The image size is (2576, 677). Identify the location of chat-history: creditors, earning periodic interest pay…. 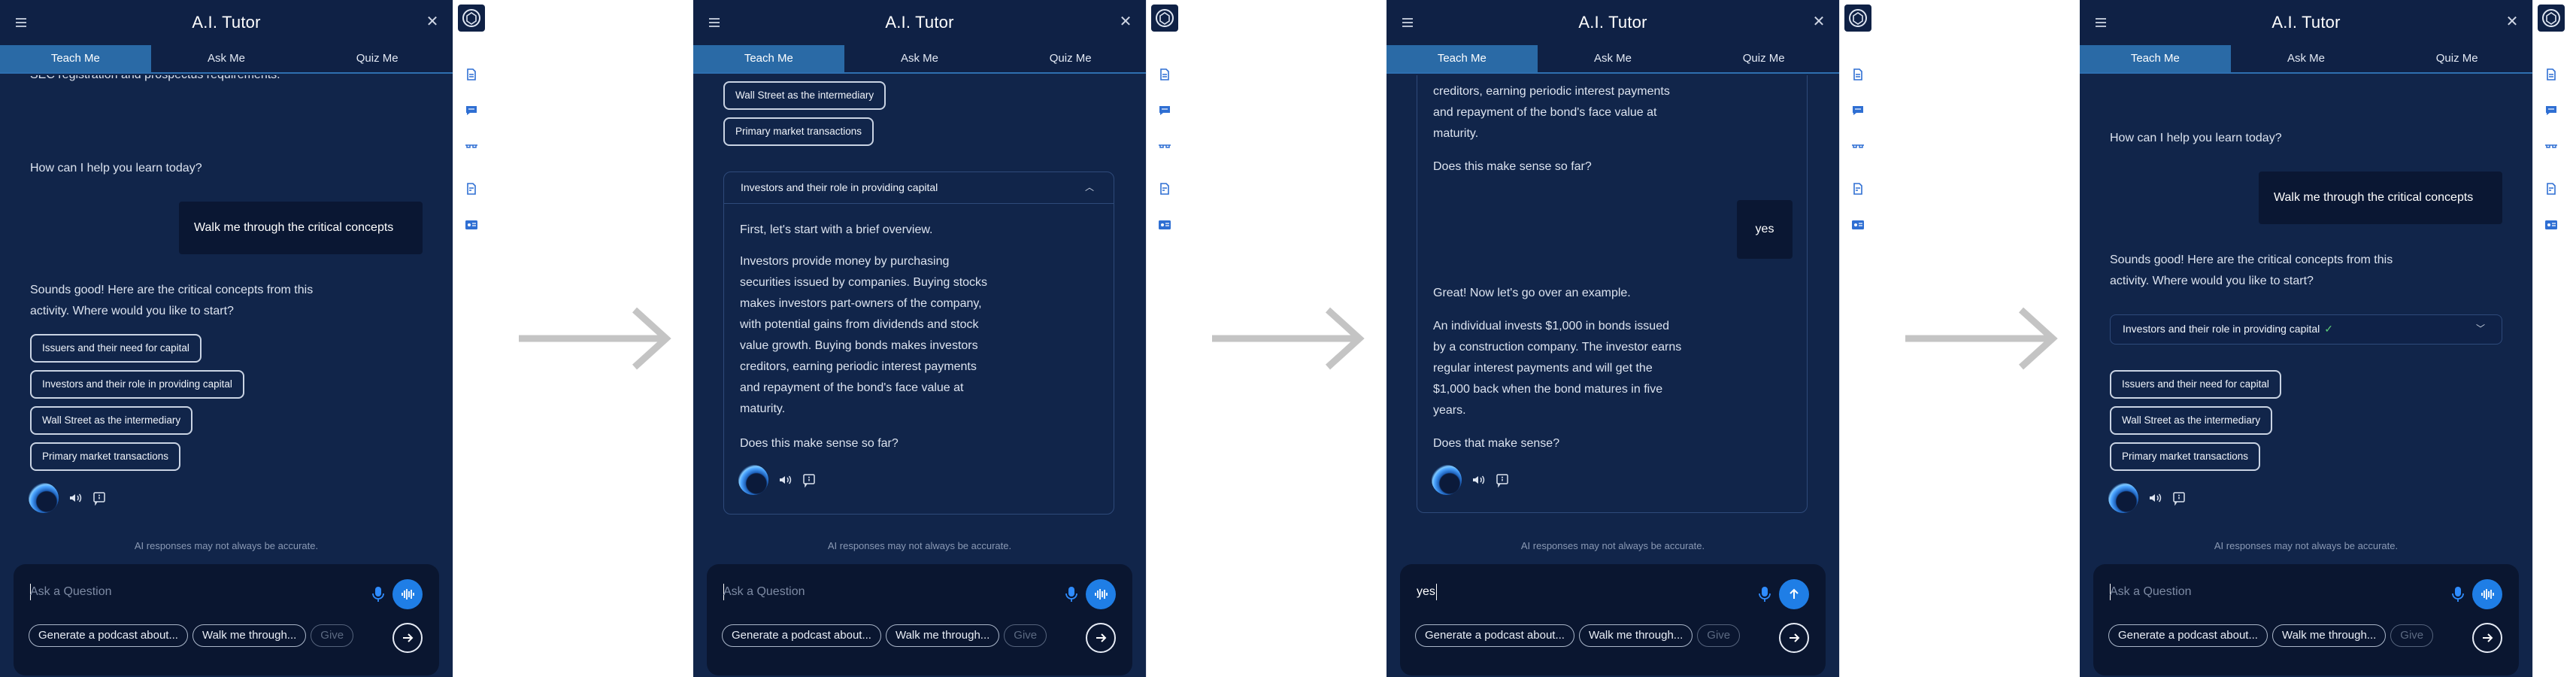
(1612, 301).